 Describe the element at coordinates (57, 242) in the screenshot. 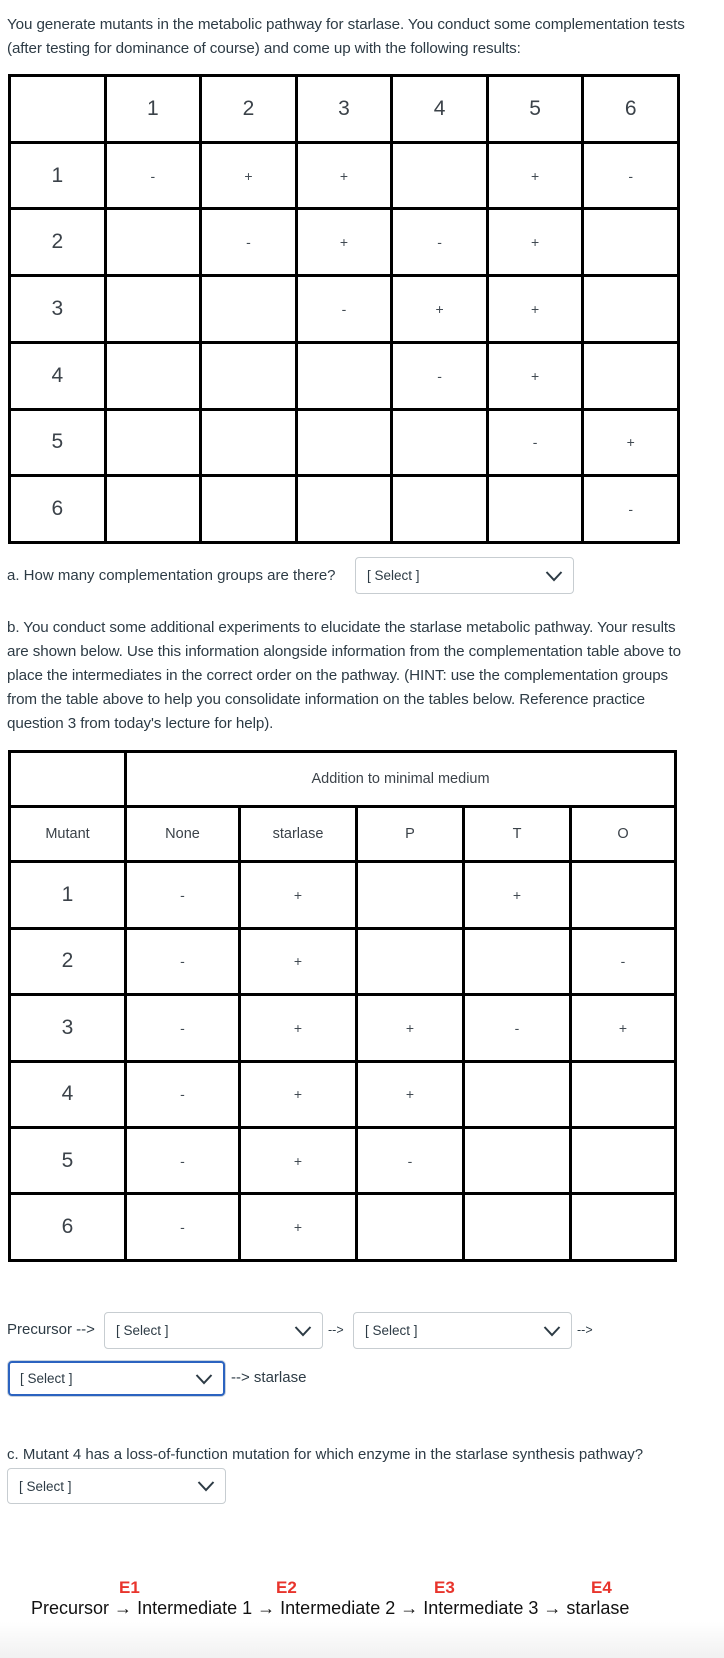

I see `row-header: 2` at that location.